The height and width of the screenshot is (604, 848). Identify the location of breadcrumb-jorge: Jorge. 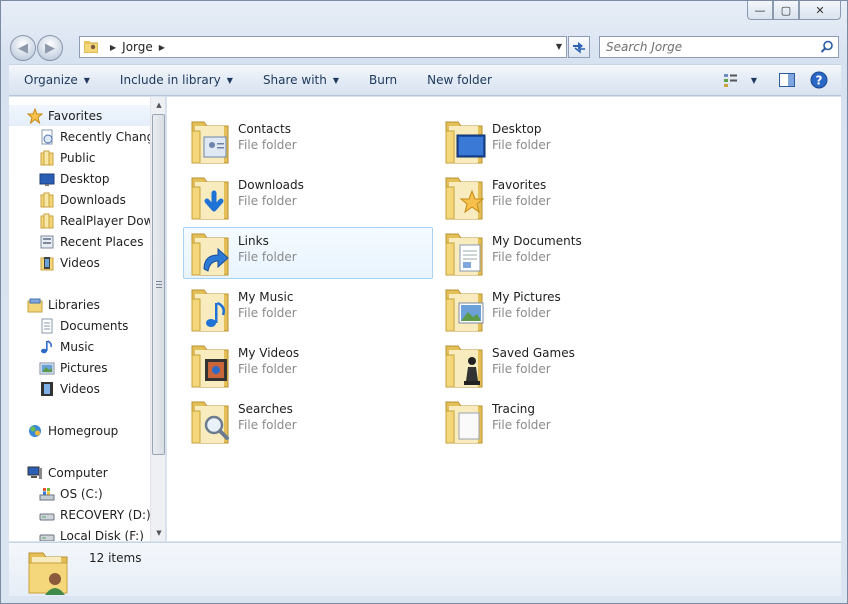
(137, 47).